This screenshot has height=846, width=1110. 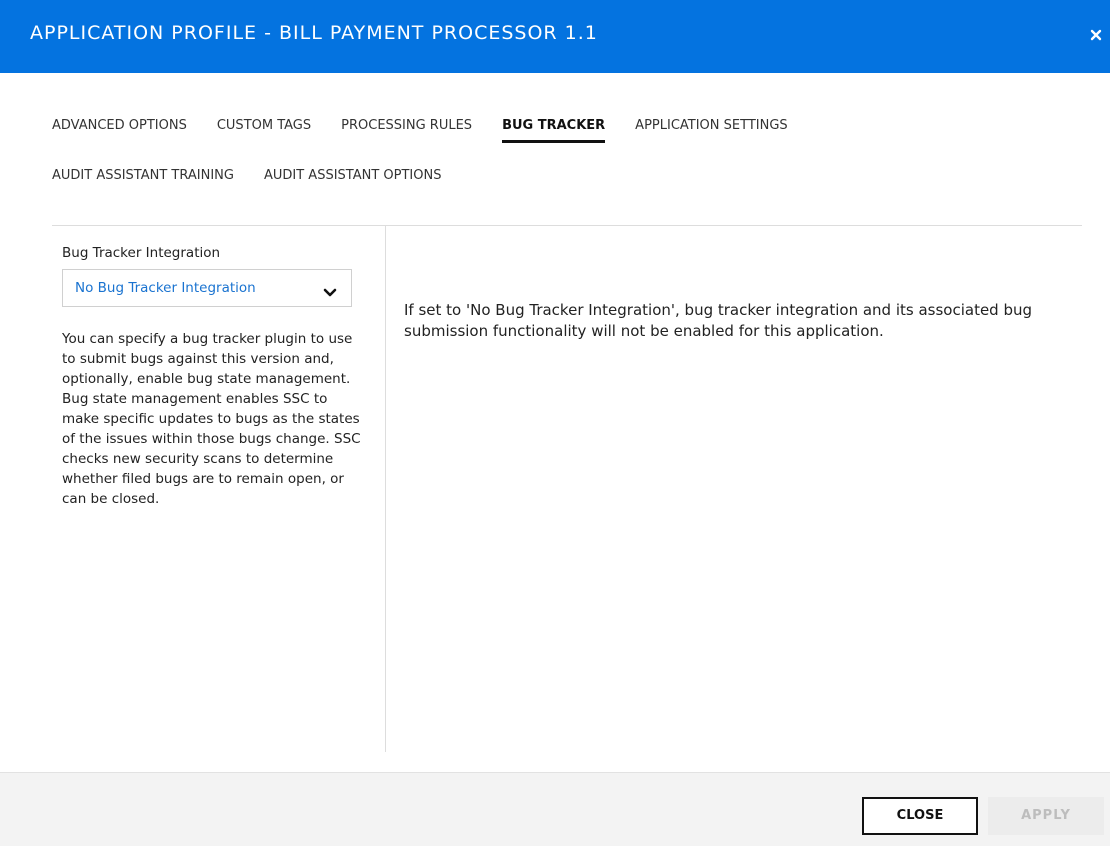 What do you see at coordinates (141, 253) in the screenshot?
I see `bug-tracker-integration-label: Bug Tracker Integration` at bounding box center [141, 253].